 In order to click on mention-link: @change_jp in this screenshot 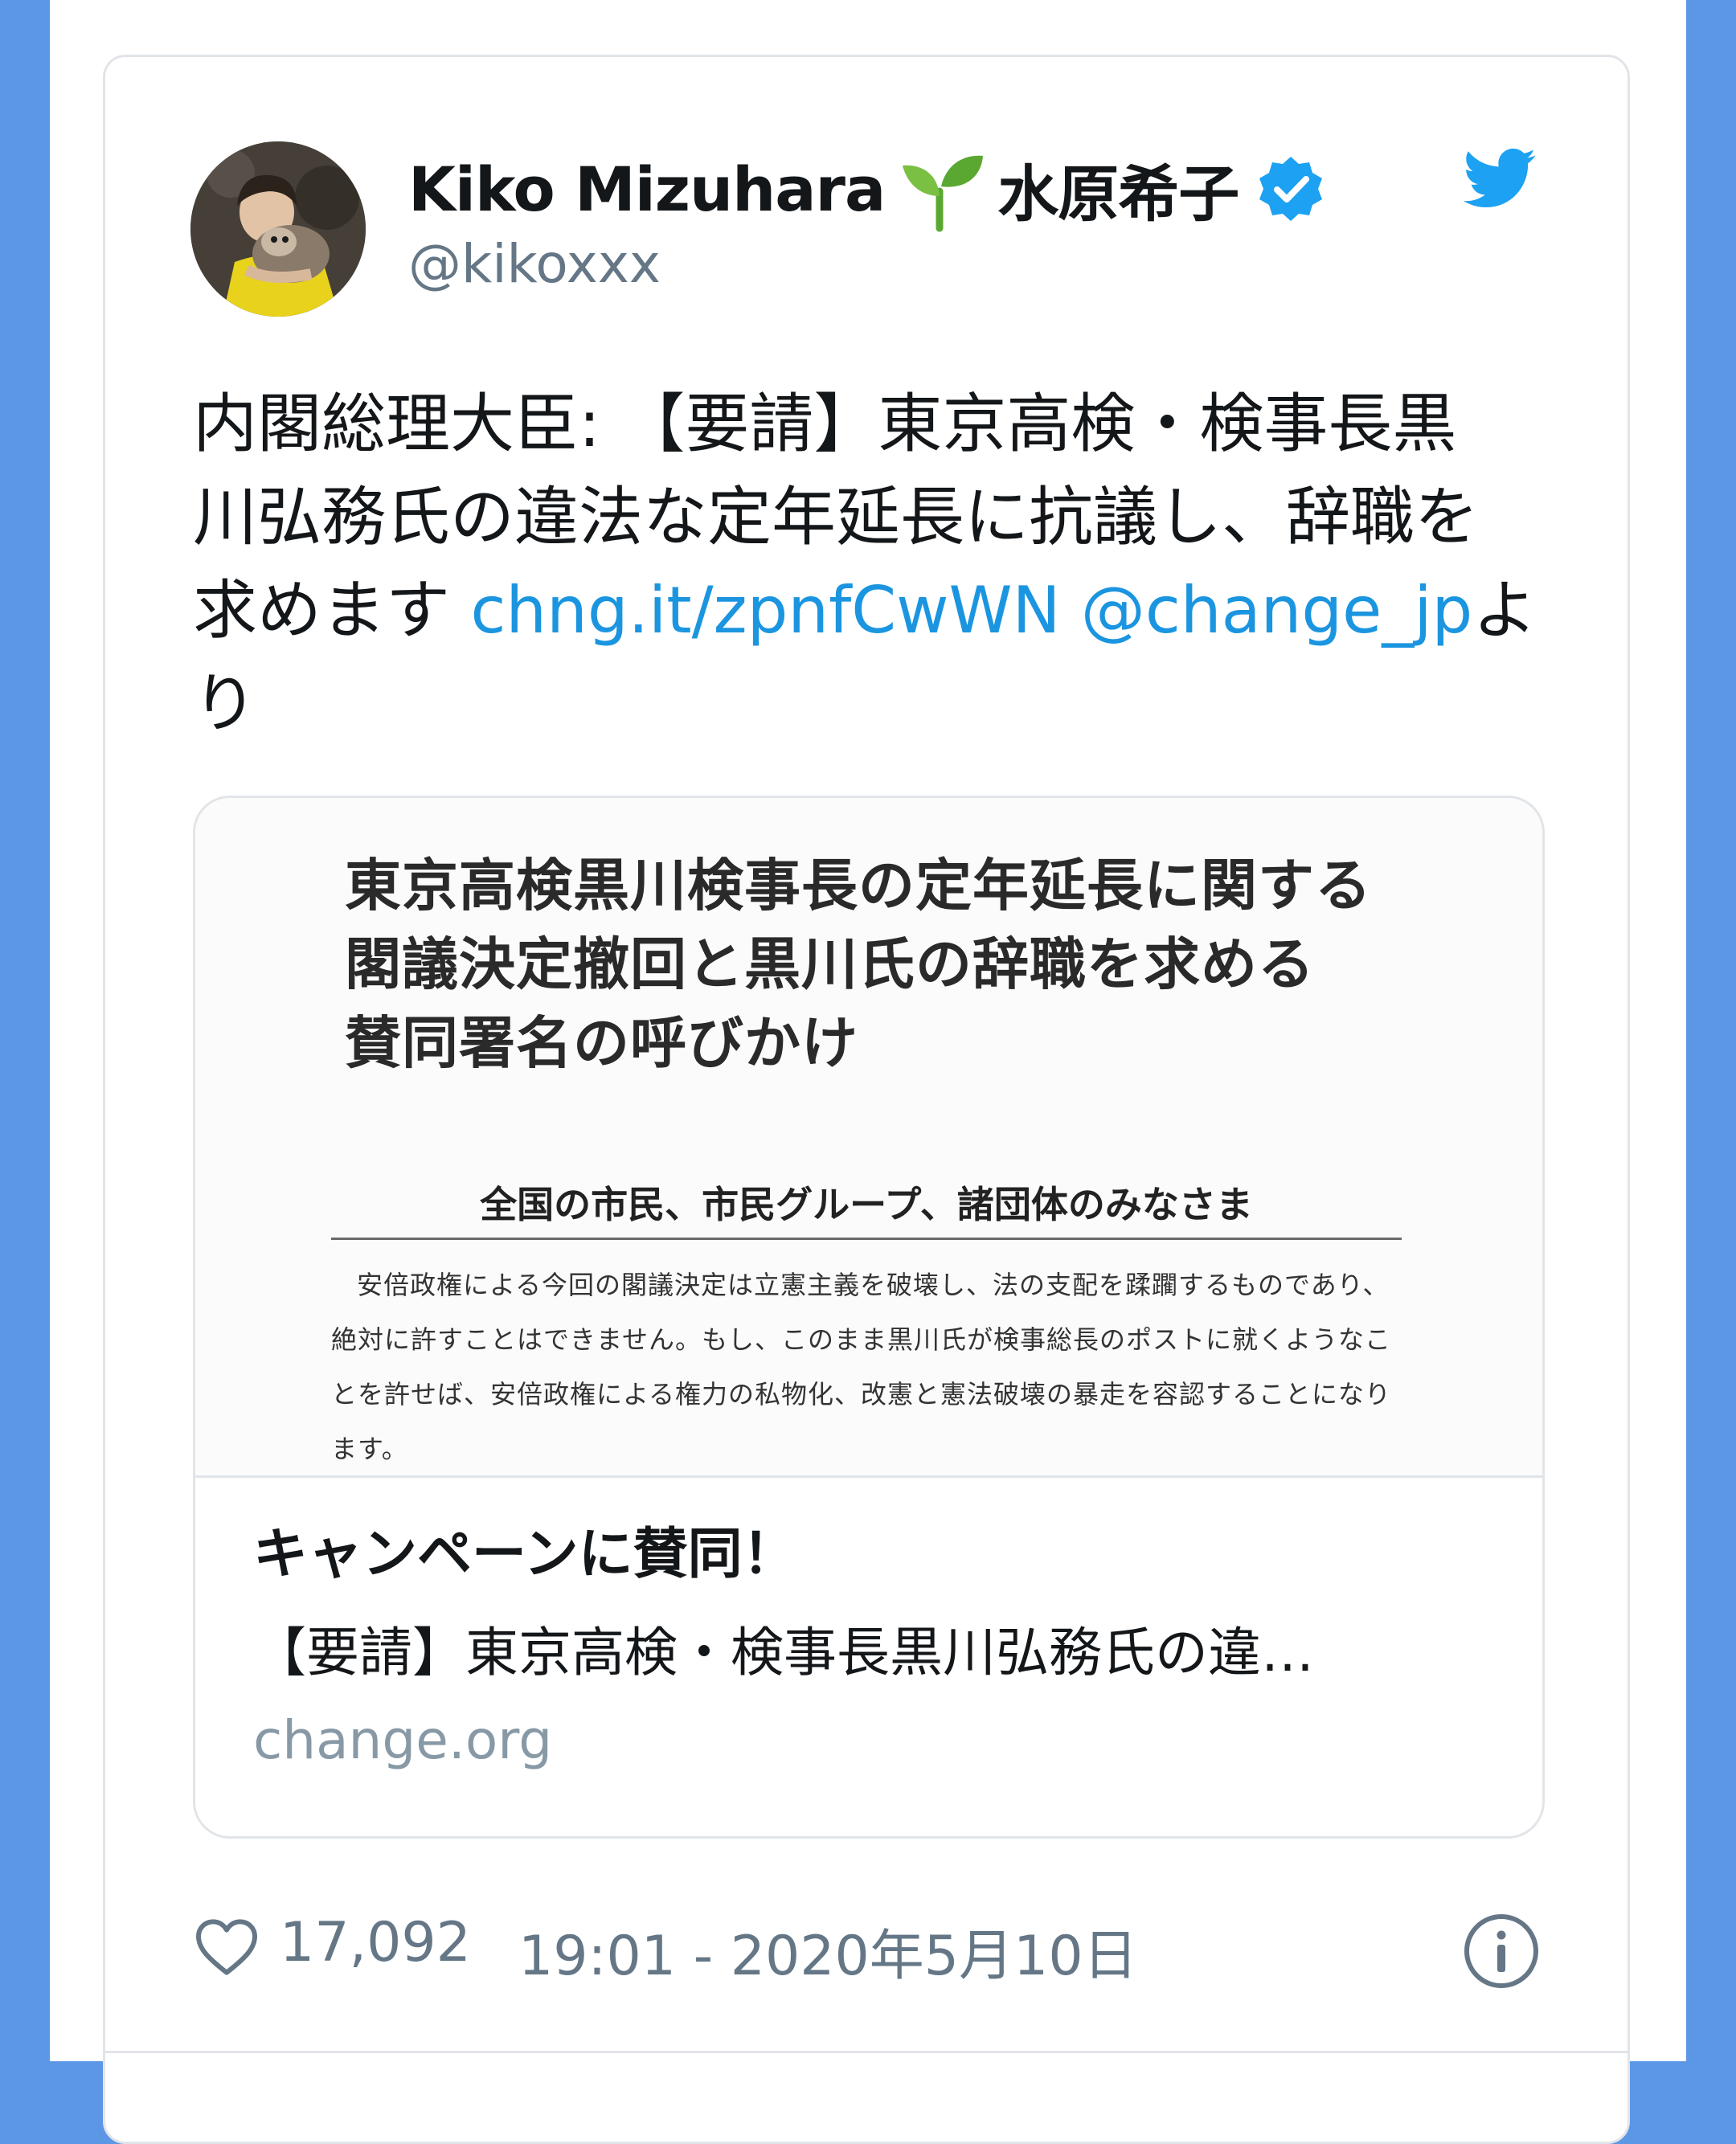, I will do `click(1276, 610)`.